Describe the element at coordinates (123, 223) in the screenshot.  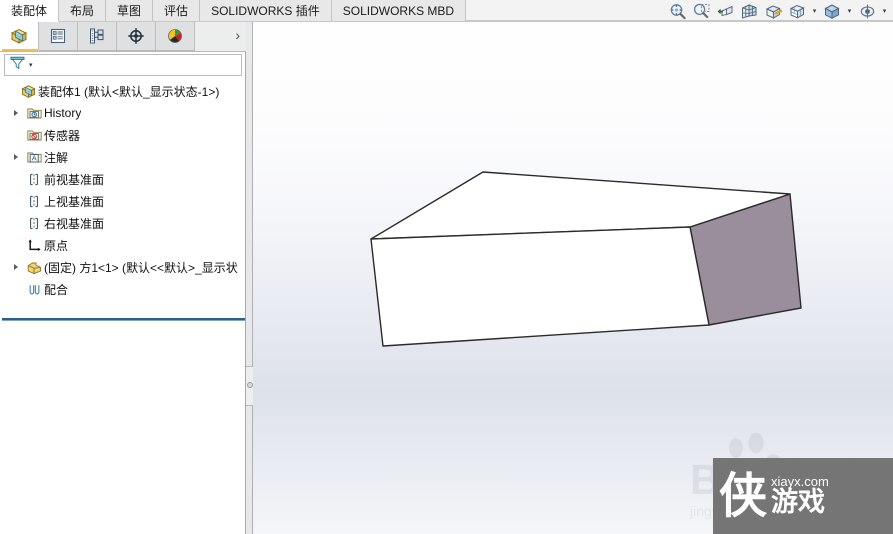
I see `tree-item-right-plane: 右视基准面` at that location.